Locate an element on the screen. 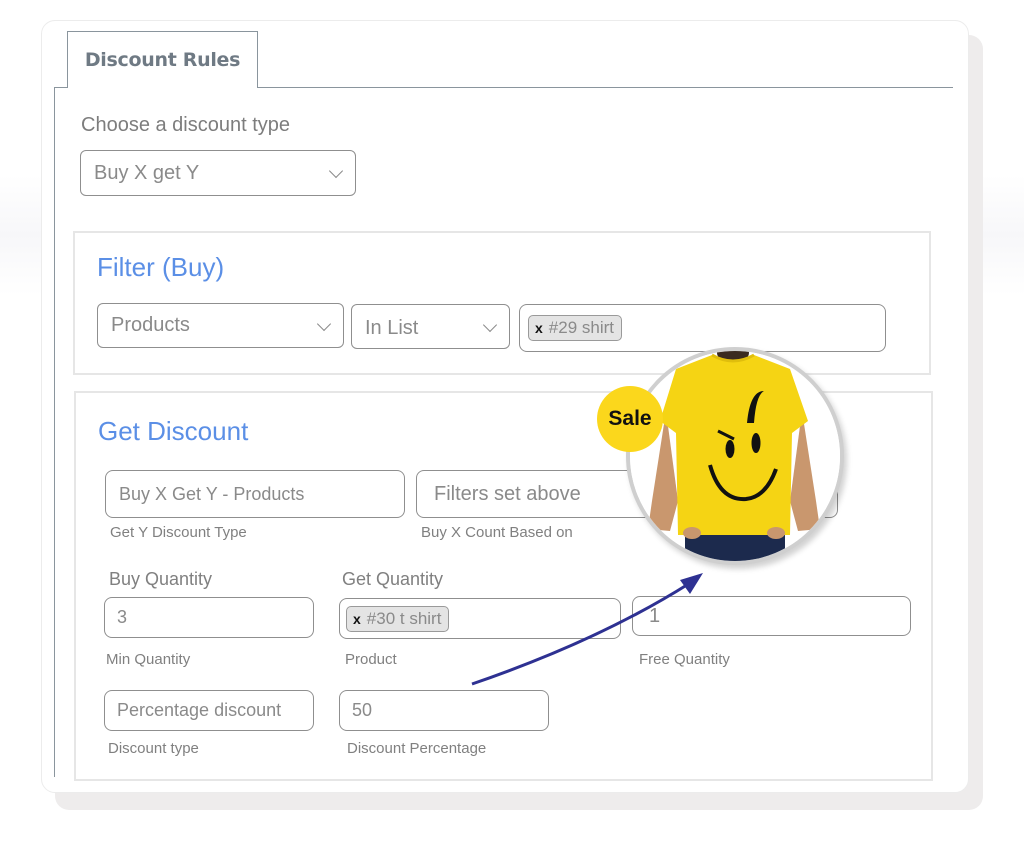 The height and width of the screenshot is (842, 1024). free-quantity-input: 1 is located at coordinates (771, 616).